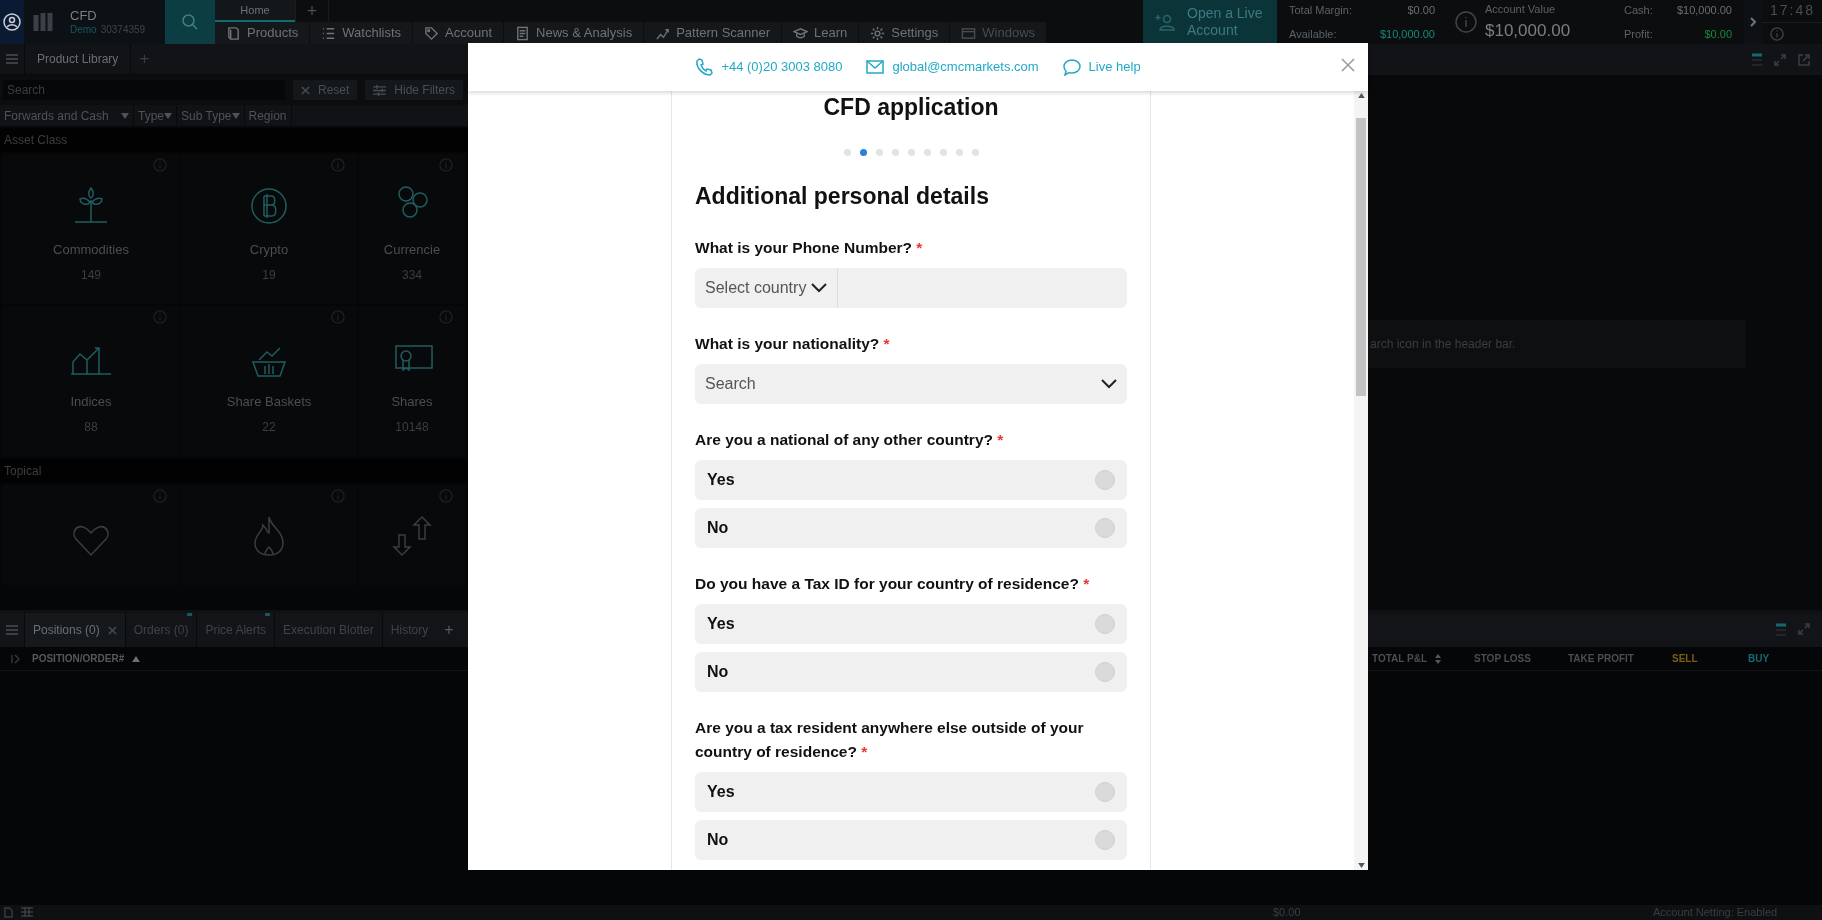  Describe the element at coordinates (23, 471) in the screenshot. I see `section-title: Topical` at that location.